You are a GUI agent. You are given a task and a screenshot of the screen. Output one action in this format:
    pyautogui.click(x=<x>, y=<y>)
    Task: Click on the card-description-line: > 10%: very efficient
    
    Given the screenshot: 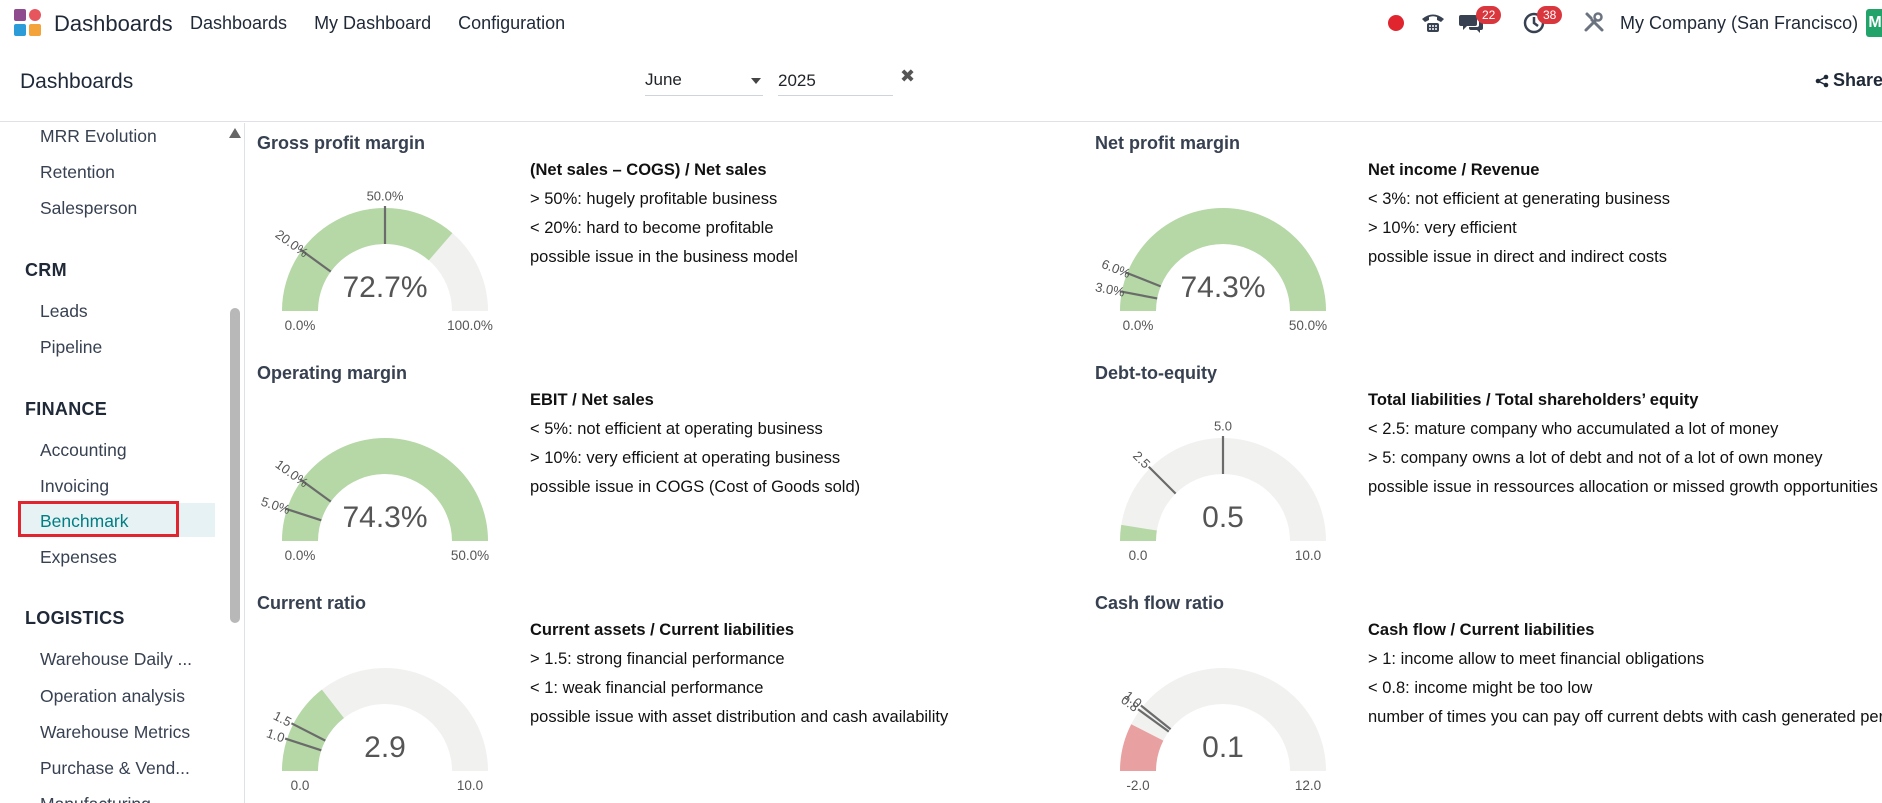 What is the action you would take?
    pyautogui.click(x=1442, y=228)
    